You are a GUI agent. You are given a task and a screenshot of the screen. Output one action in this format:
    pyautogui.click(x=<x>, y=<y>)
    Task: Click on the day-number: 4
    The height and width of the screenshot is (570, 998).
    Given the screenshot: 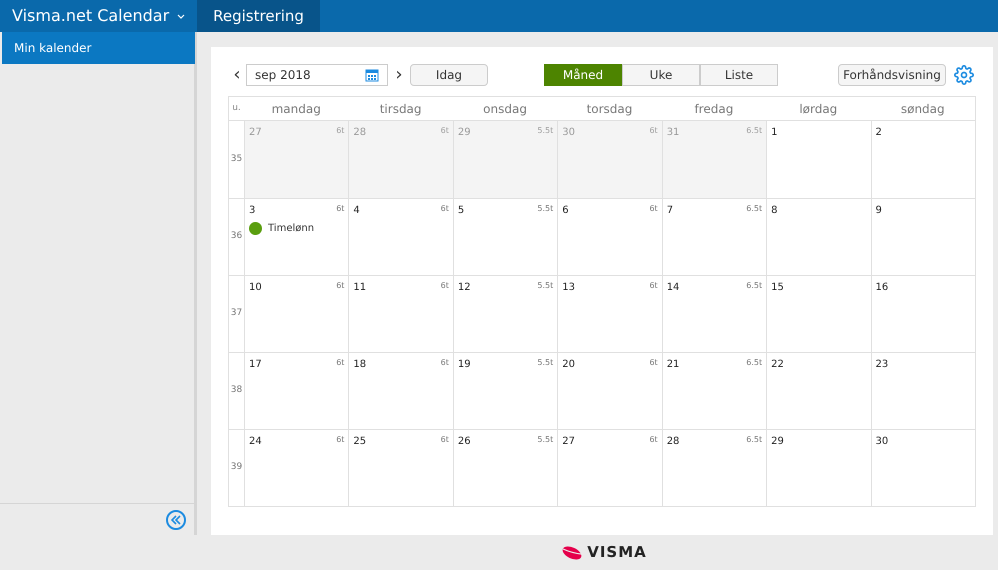 What is the action you would take?
    pyautogui.click(x=356, y=211)
    